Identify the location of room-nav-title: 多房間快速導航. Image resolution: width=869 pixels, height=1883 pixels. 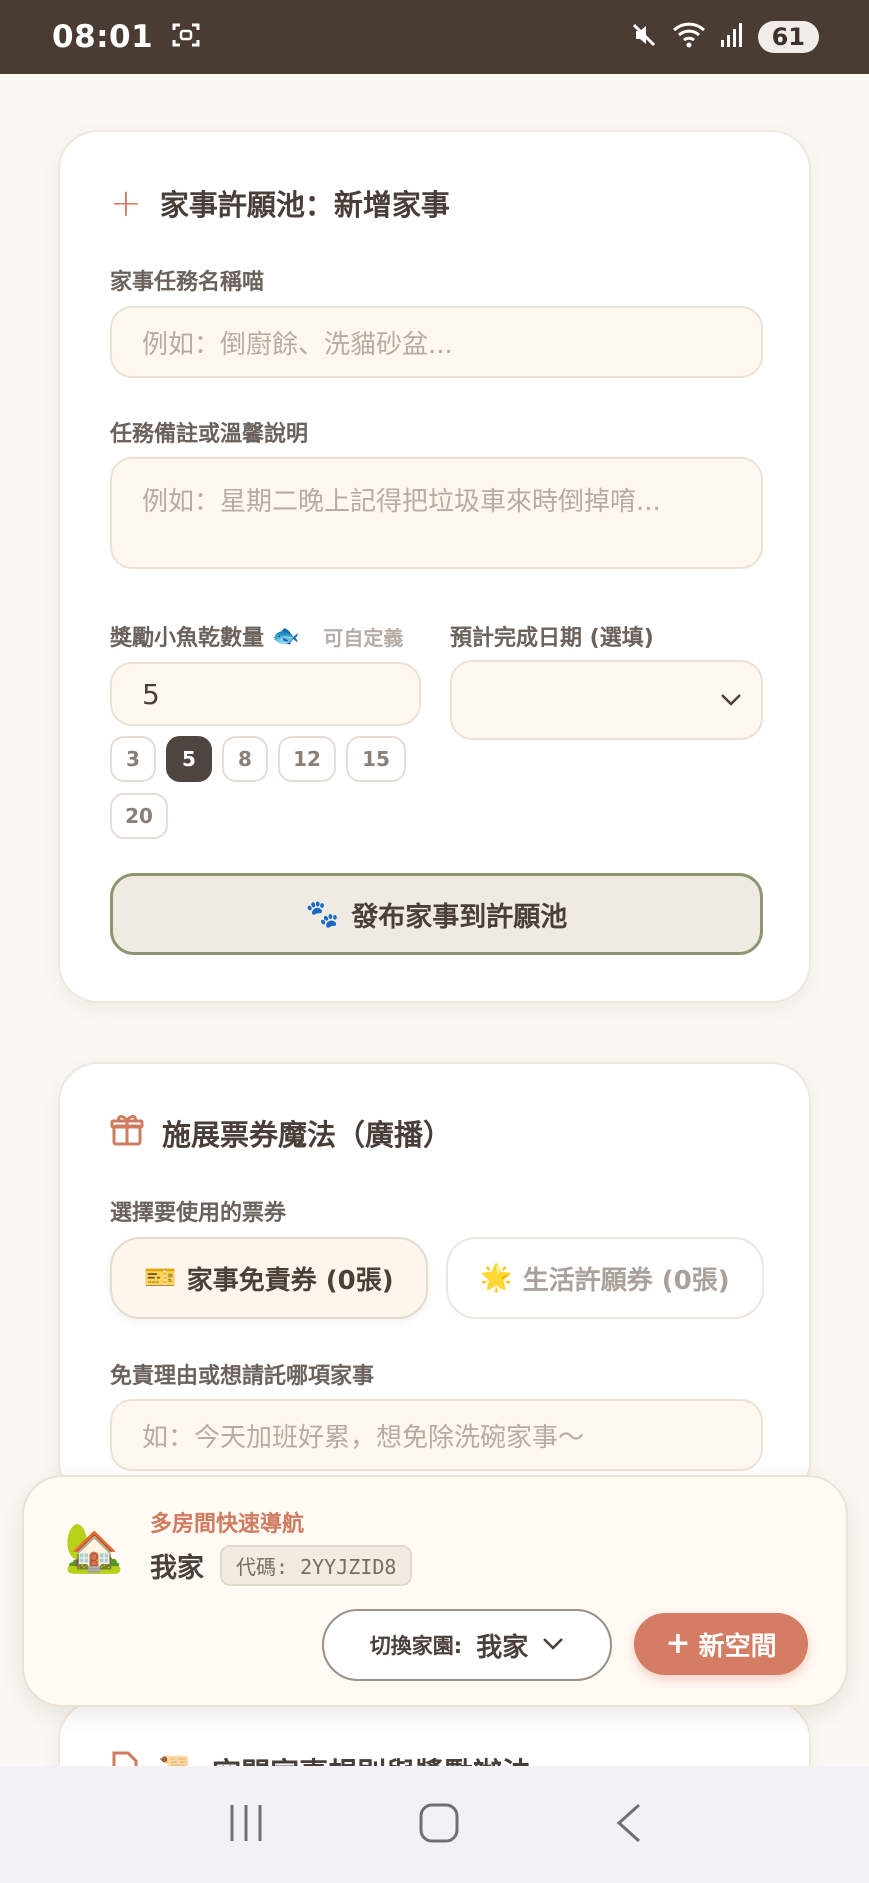
(227, 1524).